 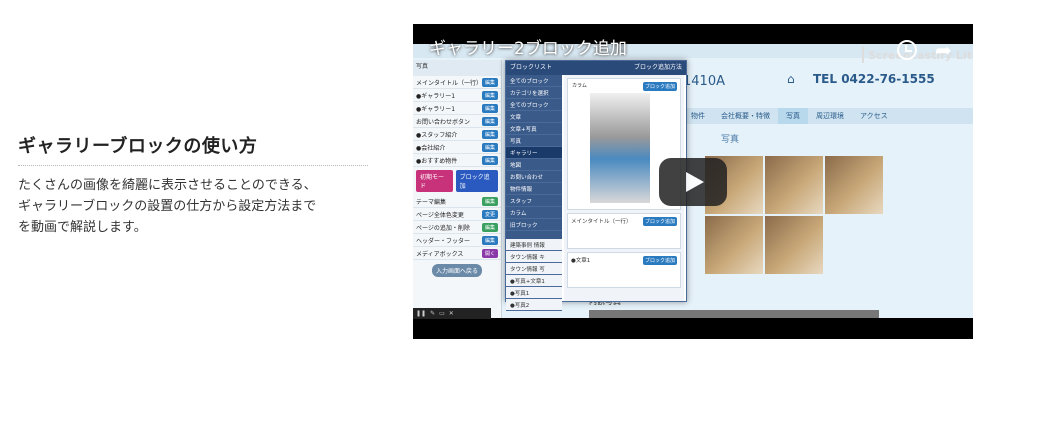 I want to click on play-icon, so click(x=693, y=182).